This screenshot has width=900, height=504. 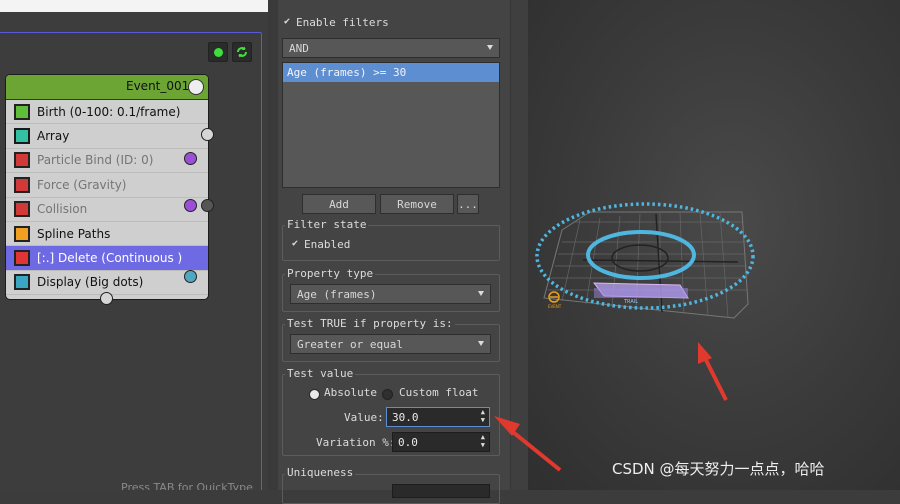 I want to click on refresh-button, so click(x=242, y=52).